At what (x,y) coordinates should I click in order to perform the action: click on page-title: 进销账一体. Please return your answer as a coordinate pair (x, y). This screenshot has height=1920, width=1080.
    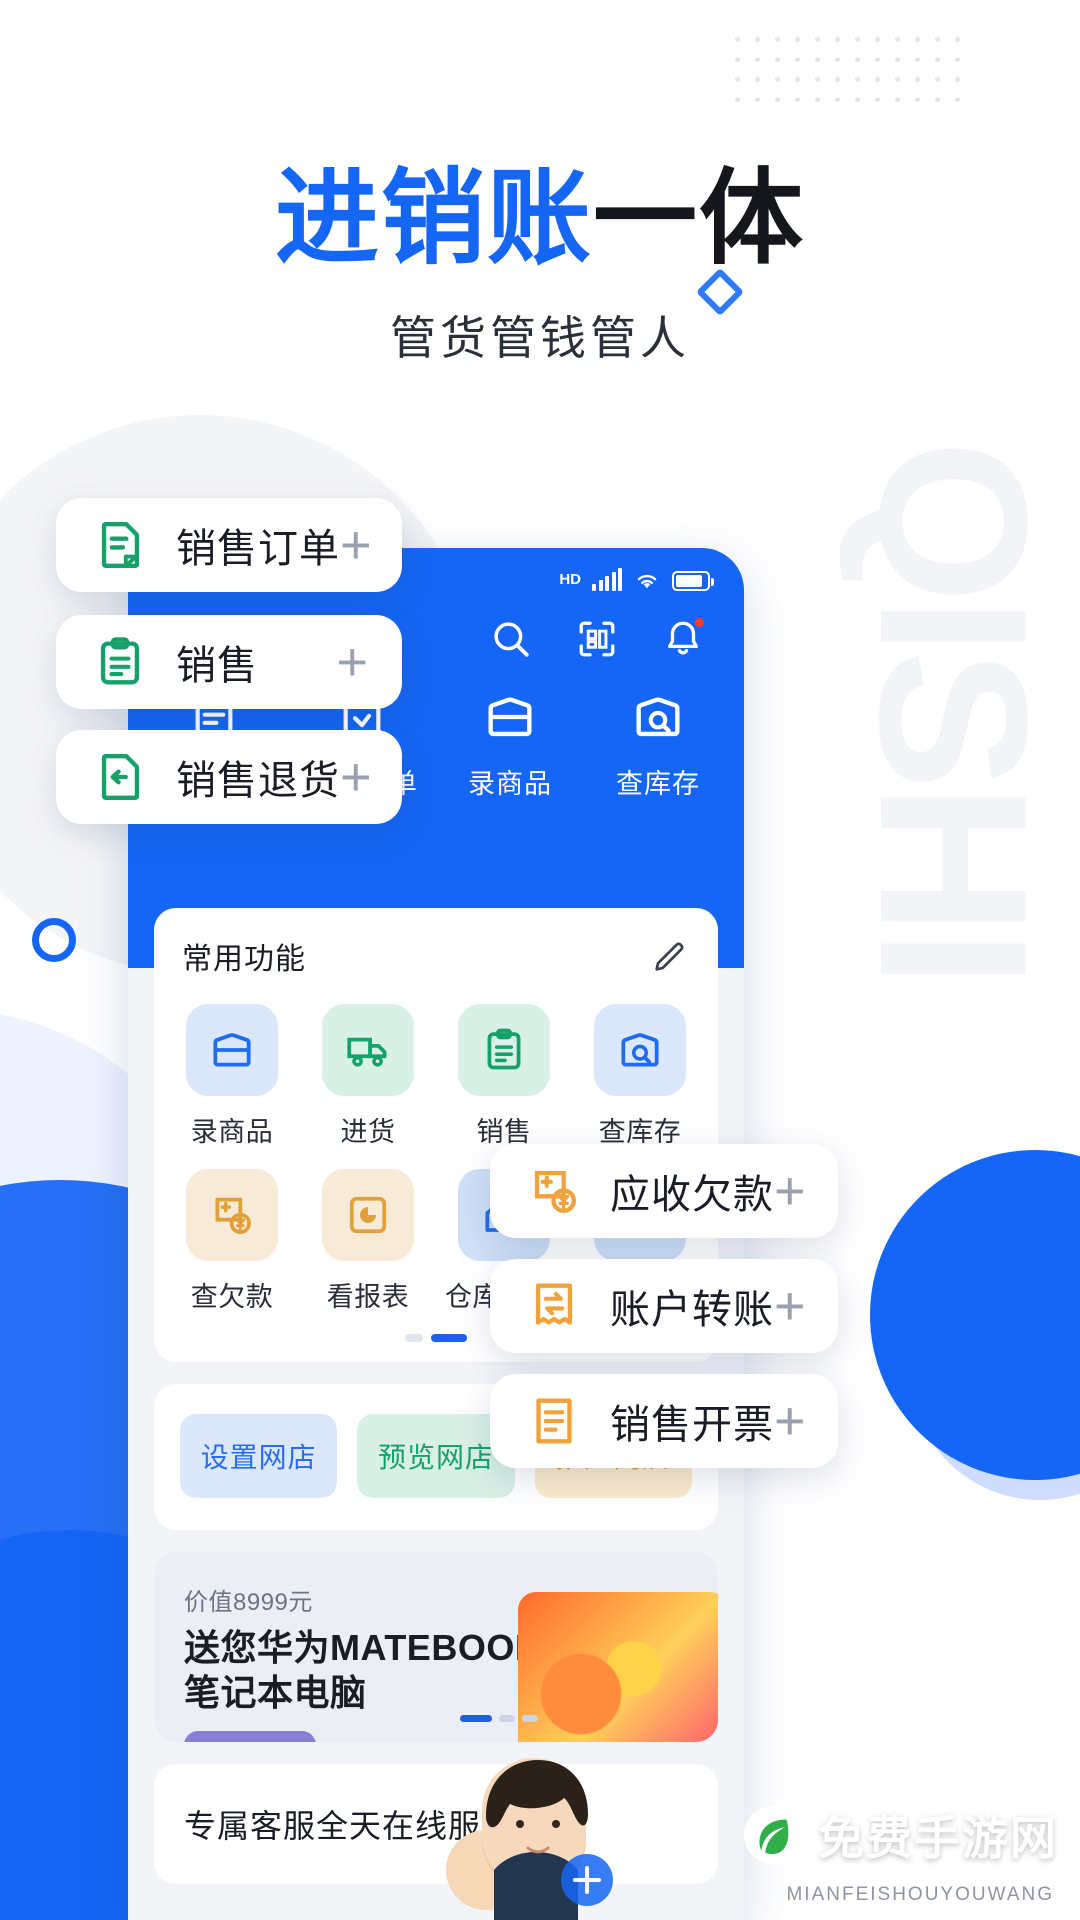
    Looking at the image, I should click on (540, 220).